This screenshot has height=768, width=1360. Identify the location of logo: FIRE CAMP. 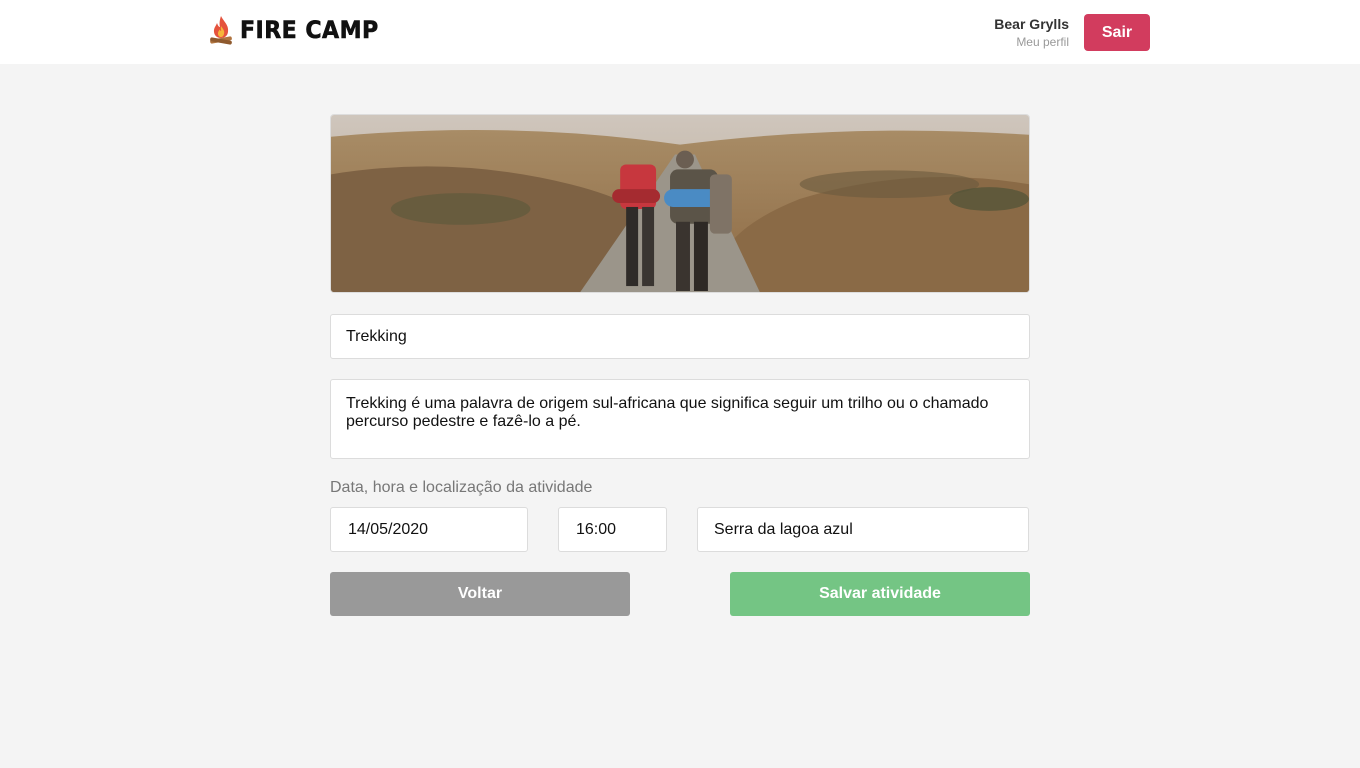
(299, 30).